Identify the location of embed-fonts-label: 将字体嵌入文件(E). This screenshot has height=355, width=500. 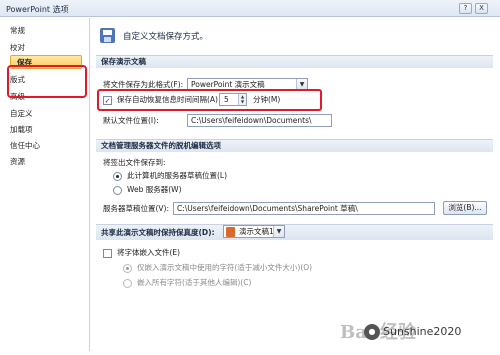
(149, 252).